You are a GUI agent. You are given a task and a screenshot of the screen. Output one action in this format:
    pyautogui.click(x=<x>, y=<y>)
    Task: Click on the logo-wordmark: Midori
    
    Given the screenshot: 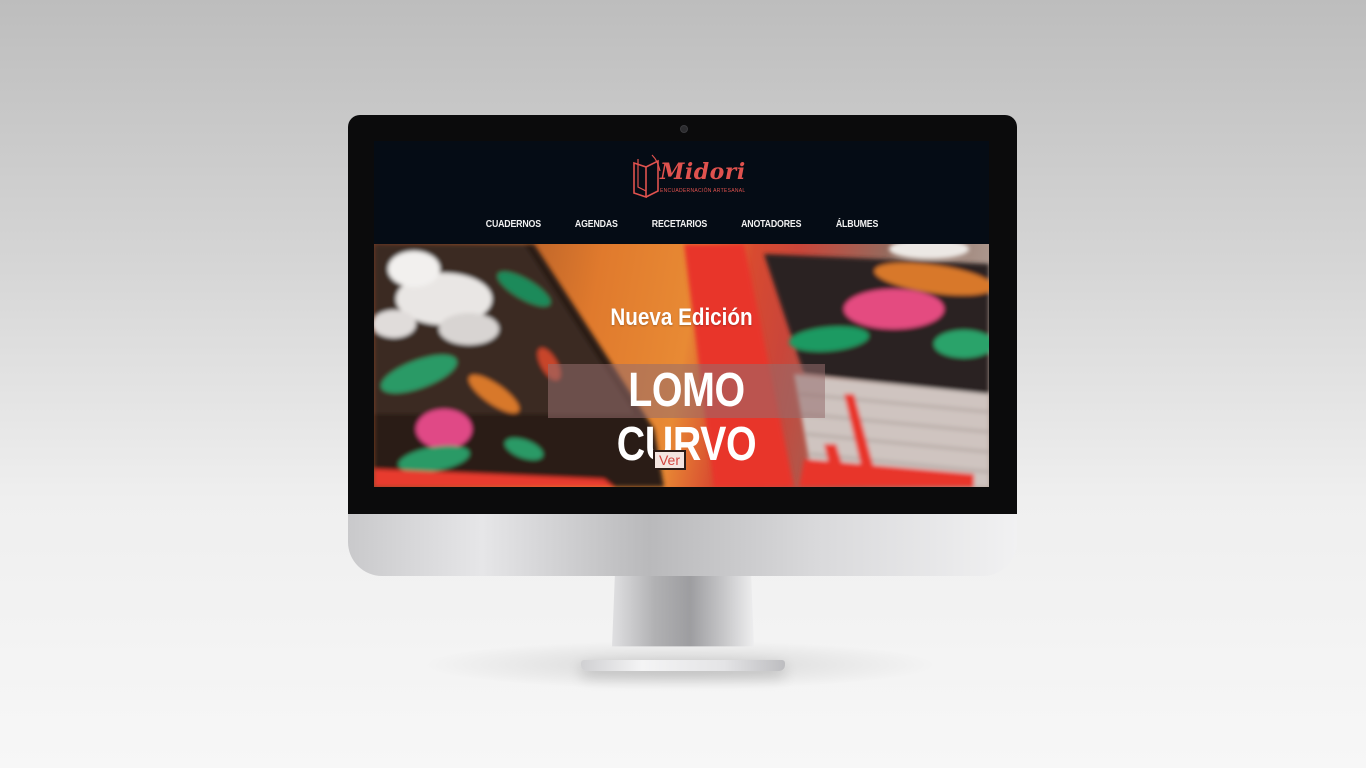 What is the action you would take?
    pyautogui.click(x=703, y=172)
    